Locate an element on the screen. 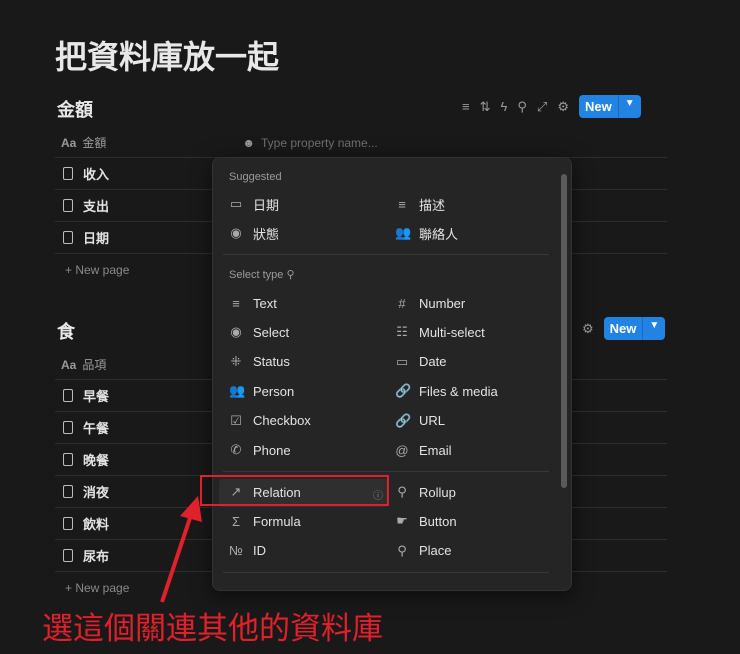 The width and height of the screenshot is (740, 654). title-property-icon: Aa is located at coordinates (69, 364).